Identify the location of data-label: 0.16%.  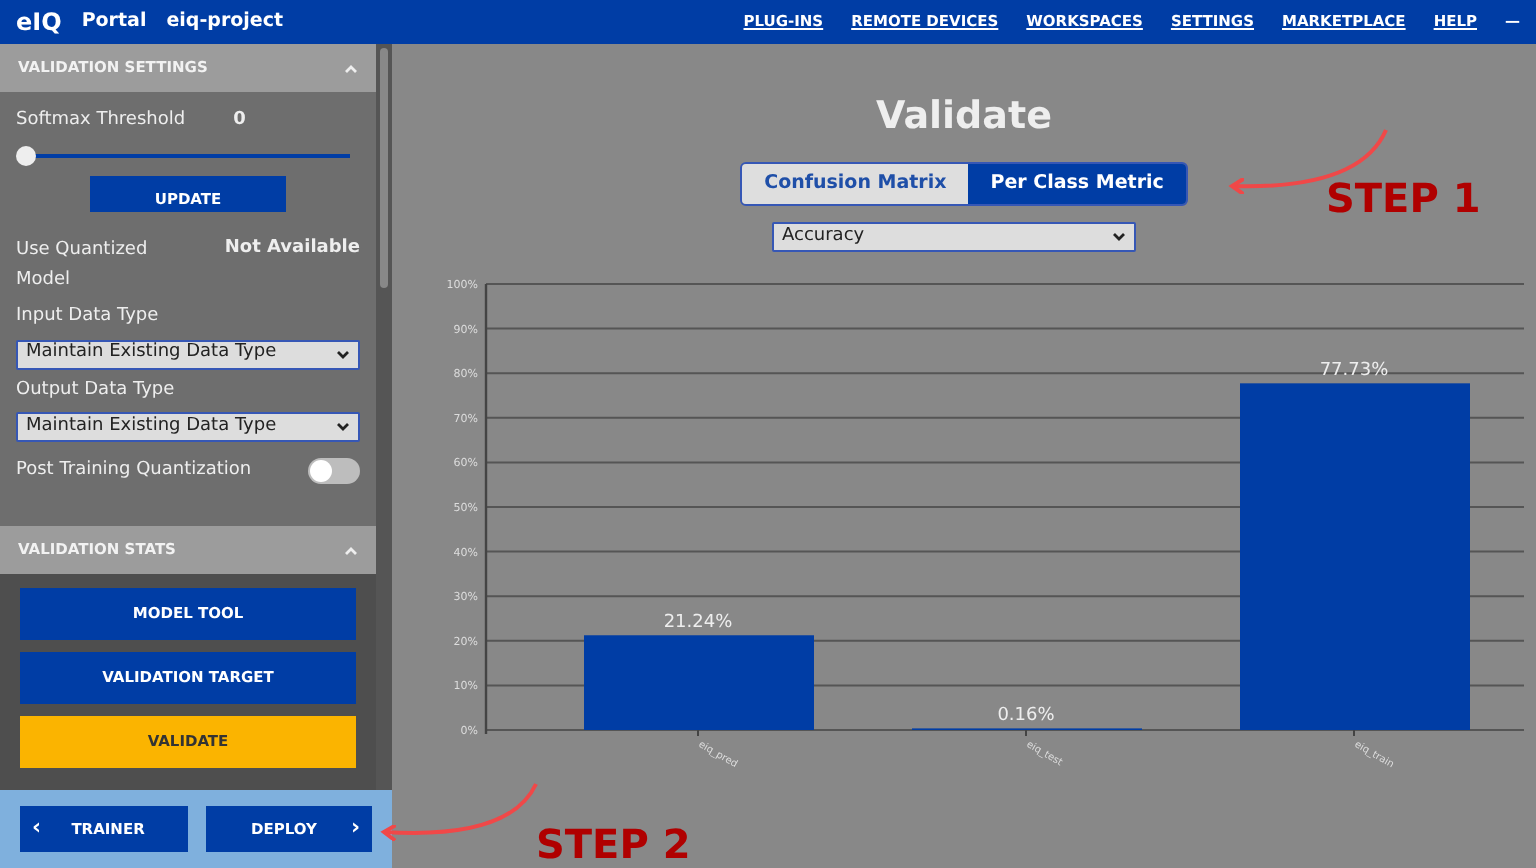
(1026, 715).